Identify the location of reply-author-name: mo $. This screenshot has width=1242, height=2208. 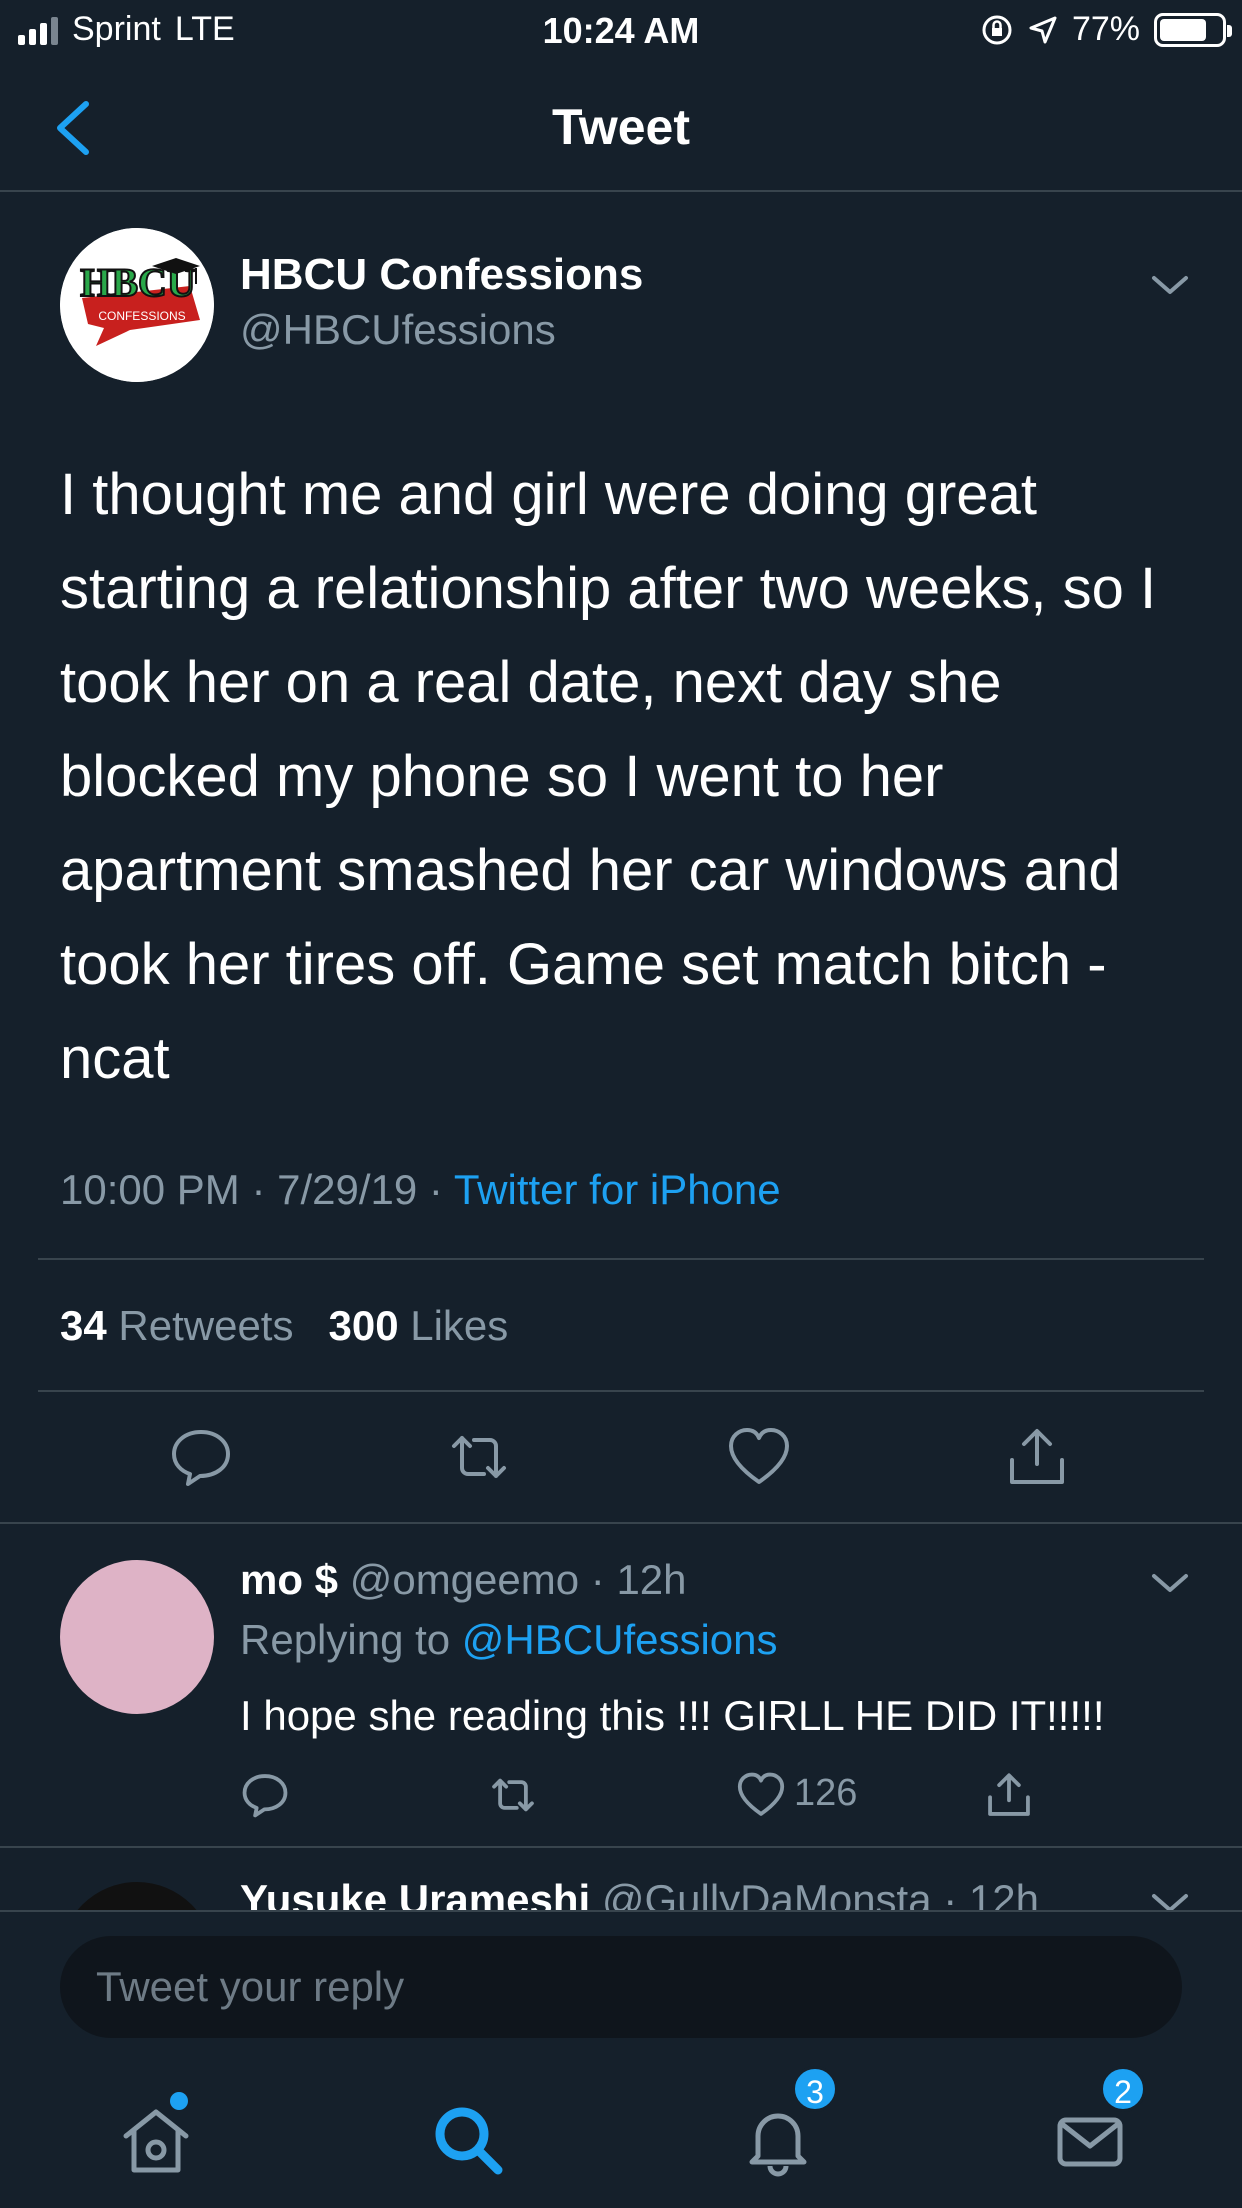
(289, 1579).